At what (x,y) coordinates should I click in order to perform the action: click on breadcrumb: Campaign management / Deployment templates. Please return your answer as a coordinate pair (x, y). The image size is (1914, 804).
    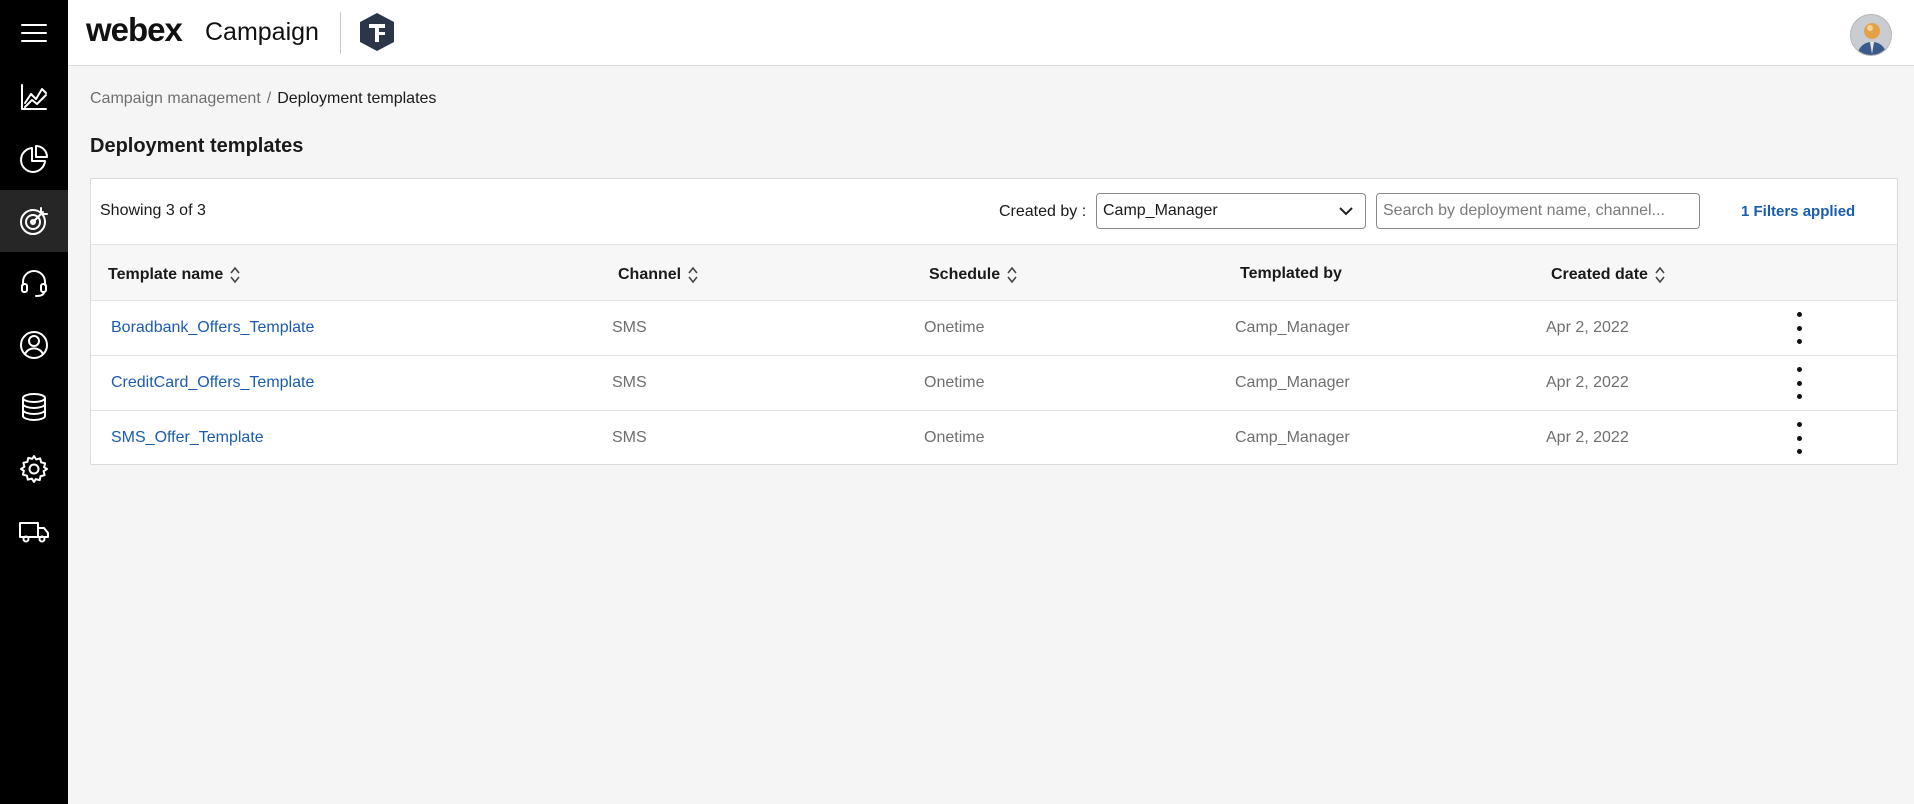
    Looking at the image, I should click on (263, 99).